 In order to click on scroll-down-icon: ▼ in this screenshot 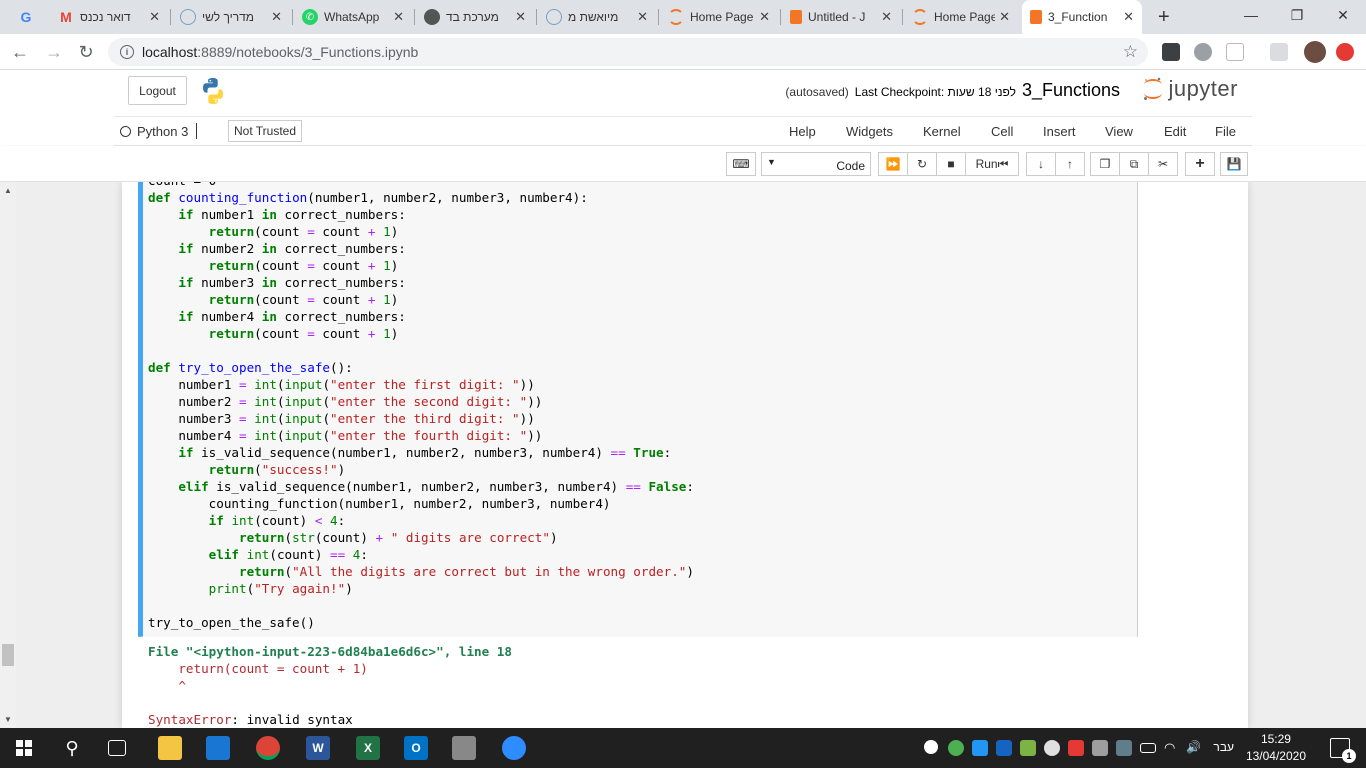, I will do `click(8, 719)`.